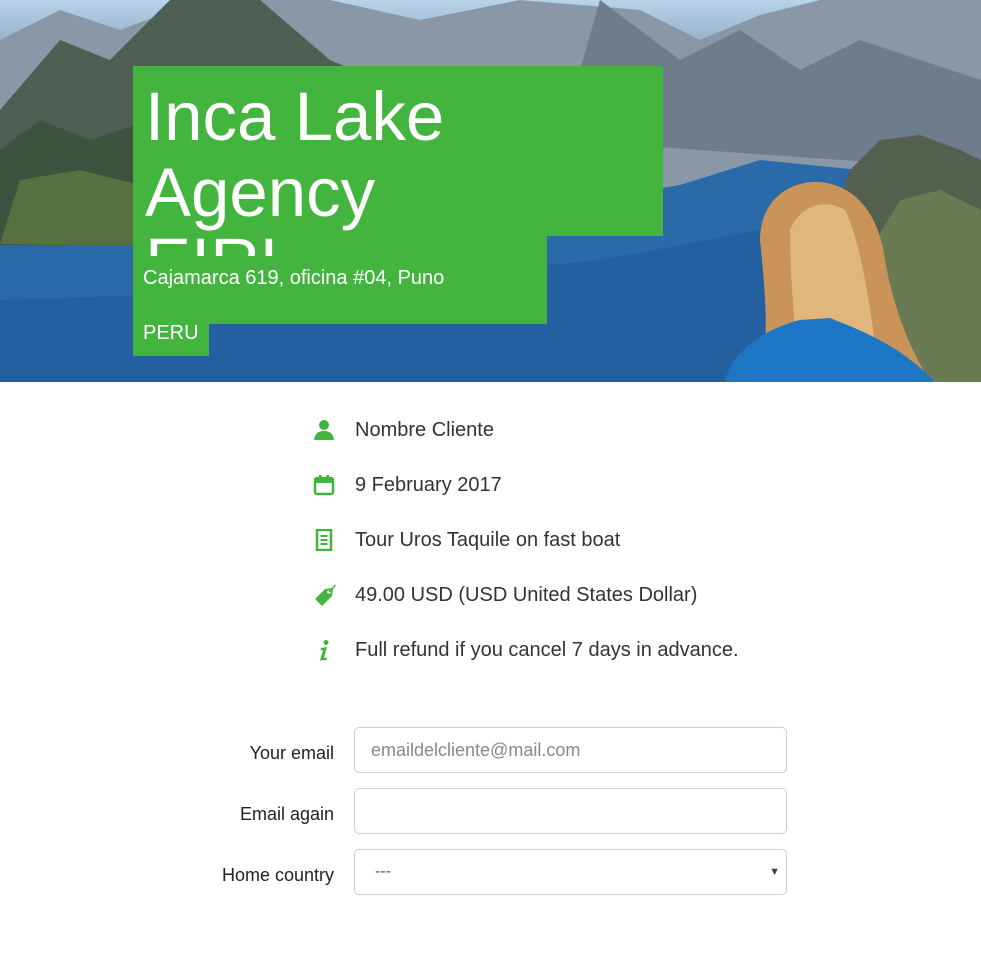 Image resolution: width=981 pixels, height=976 pixels. Describe the element at coordinates (424, 429) in the screenshot. I see `client-name: Nombre Cliente` at that location.